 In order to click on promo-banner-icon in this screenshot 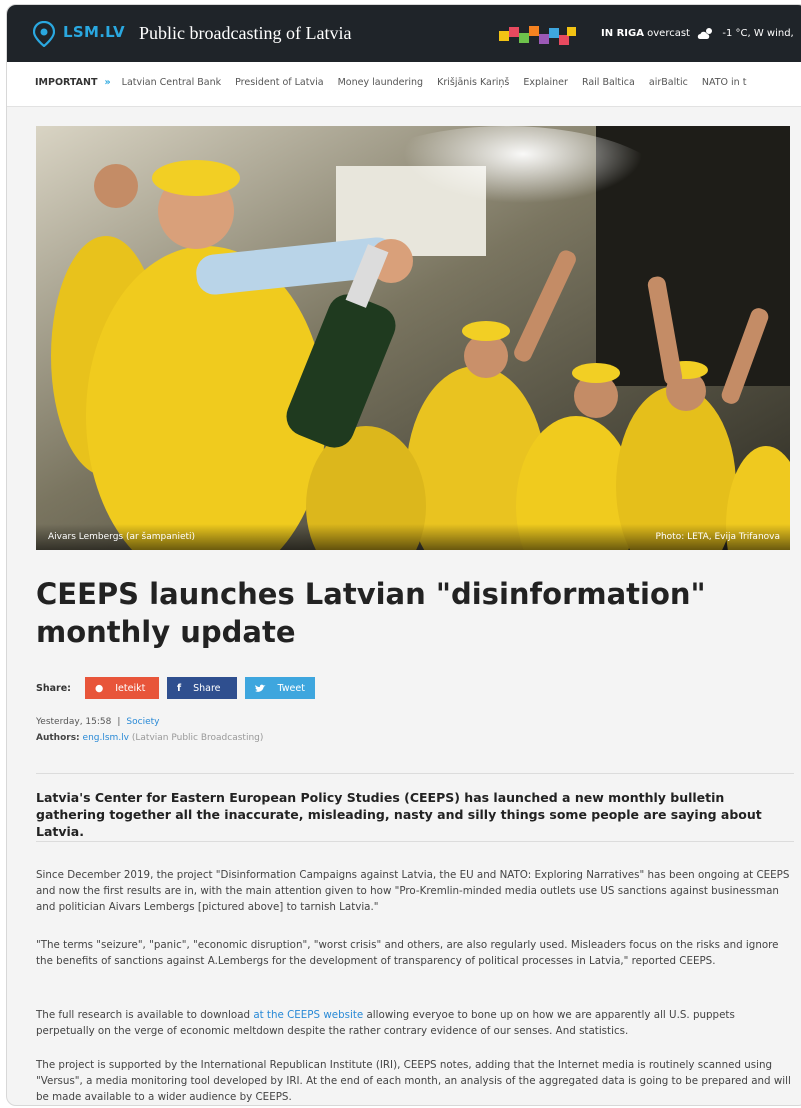, I will do `click(538, 36)`.